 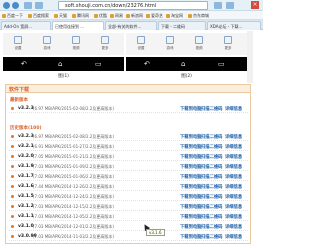 I want to click on screenshot-1: 设置 游戏 视频 更多 ↶ ⌂ ▭ 图(1), so click(x=63, y=56).